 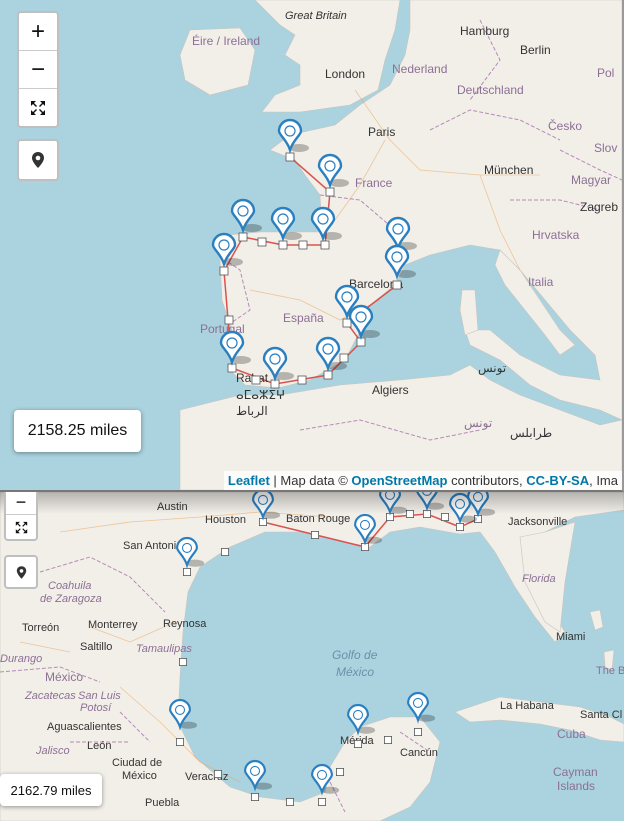 I want to click on zoom-in-button: +, so click(x=38, y=32).